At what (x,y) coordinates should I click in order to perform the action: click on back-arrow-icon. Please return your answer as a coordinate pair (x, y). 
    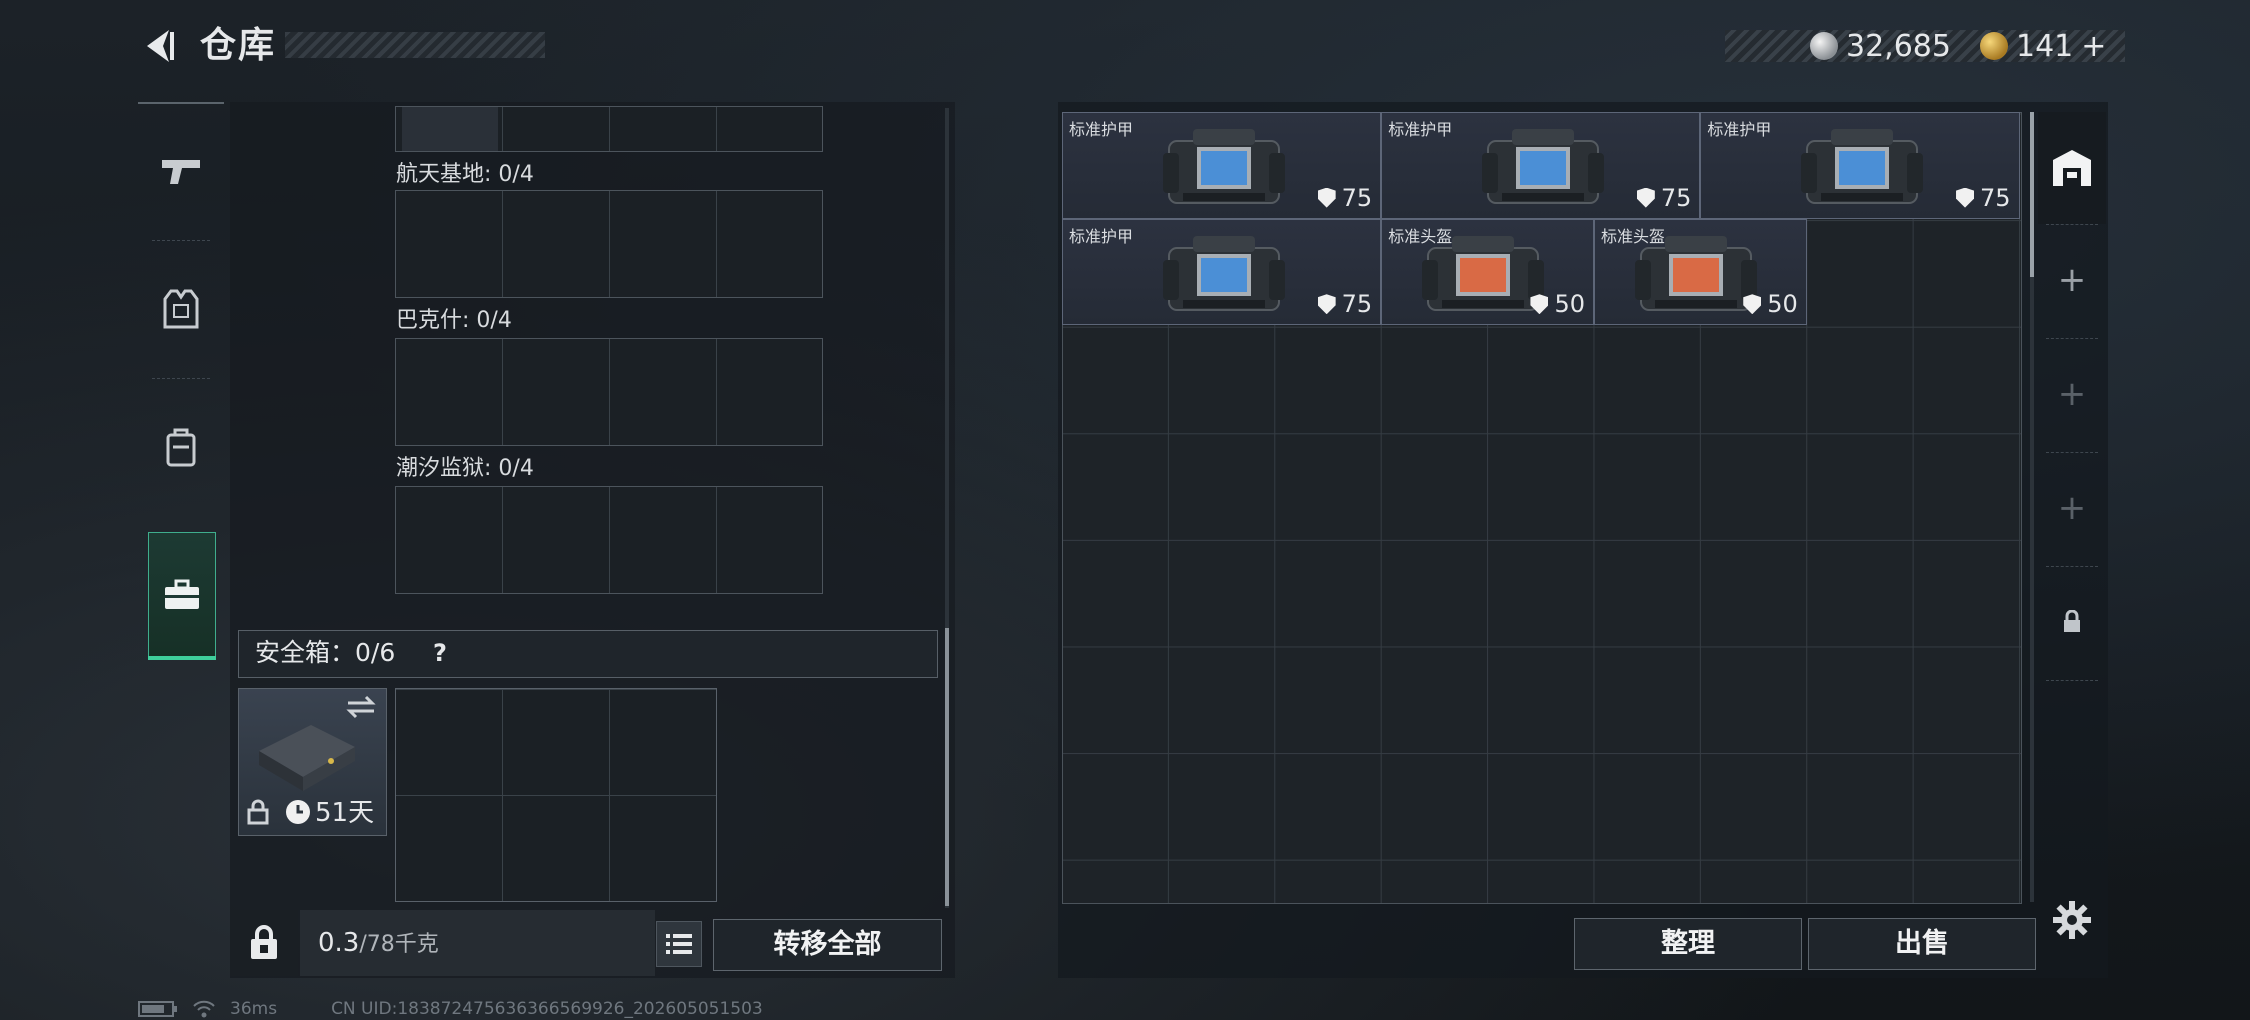
    Looking at the image, I should click on (160, 46).